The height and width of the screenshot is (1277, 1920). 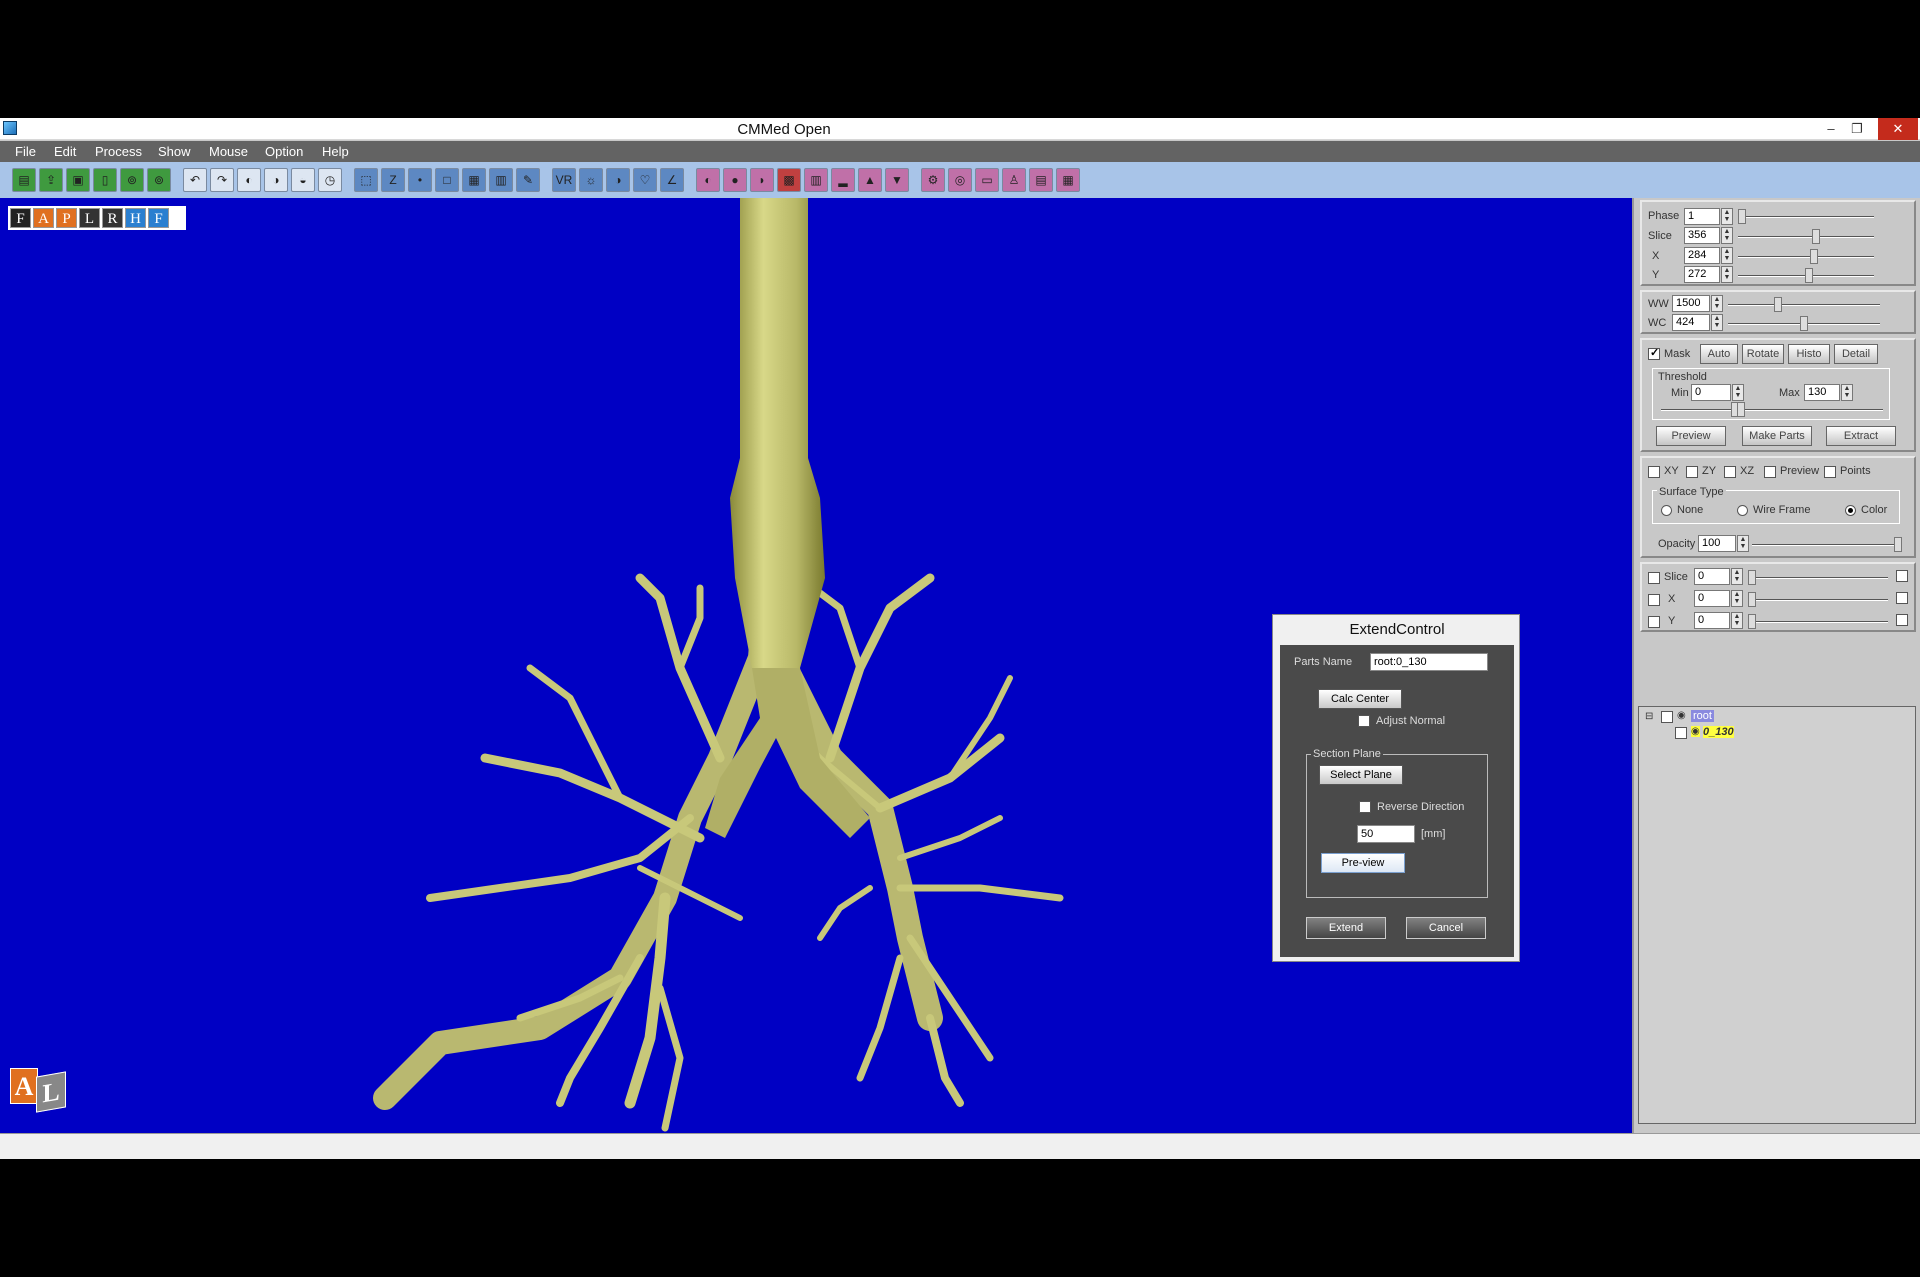 I want to click on orient-p-button: P, so click(x=66, y=218).